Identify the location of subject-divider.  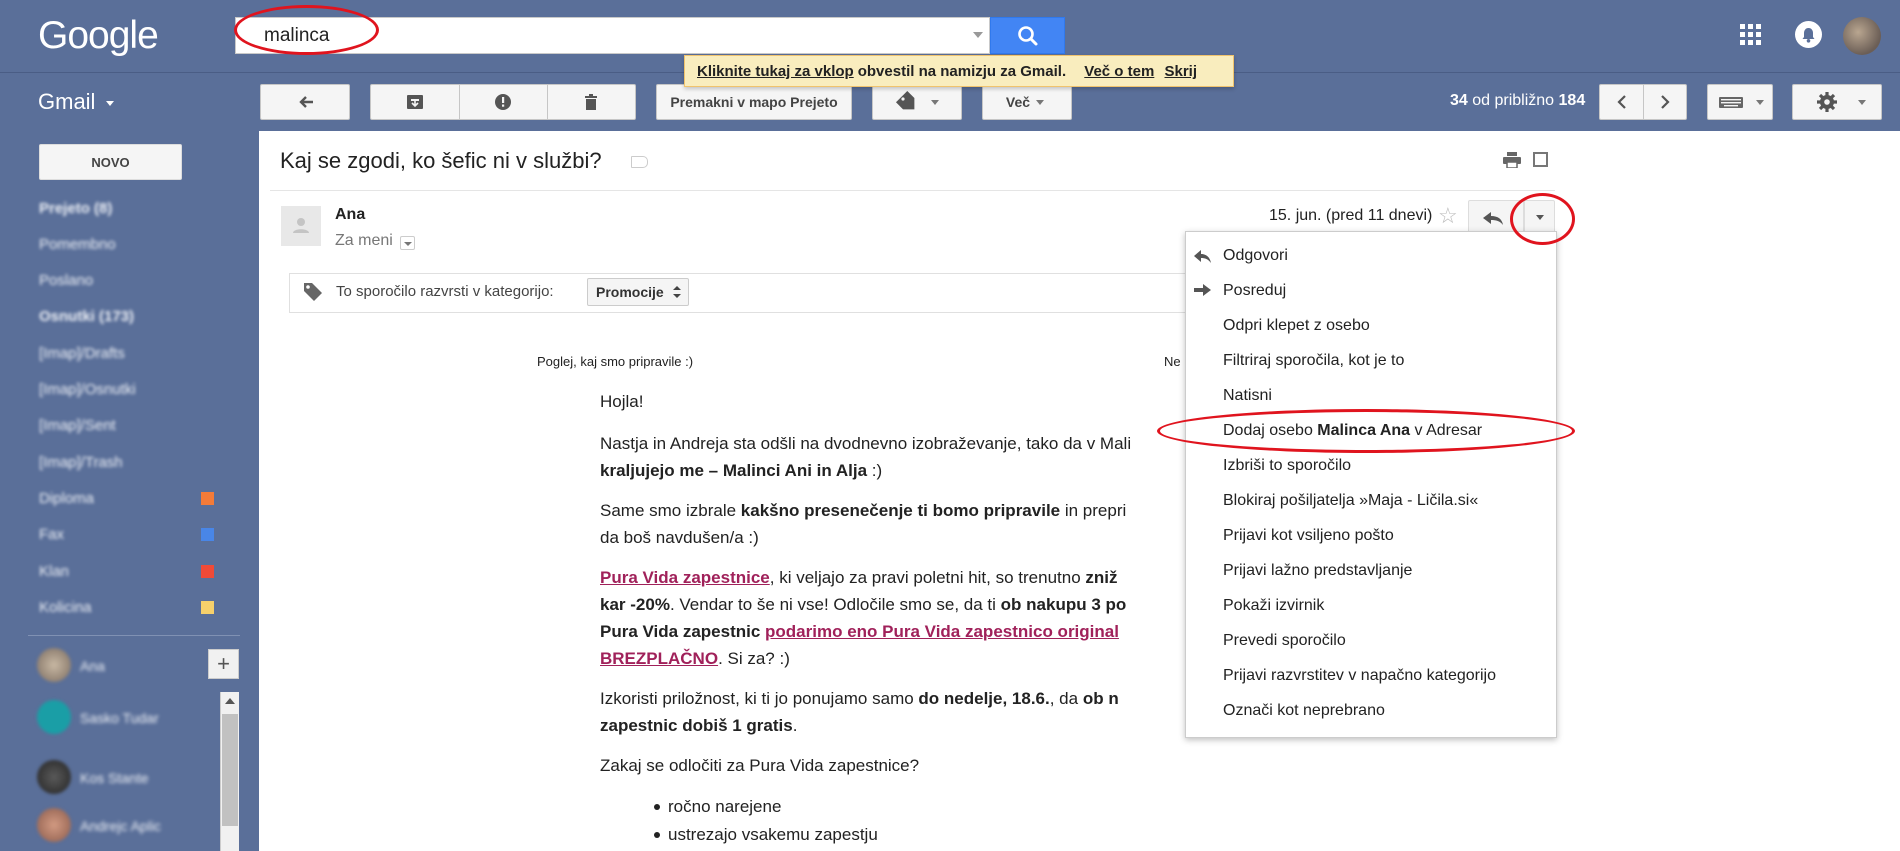
(912, 190).